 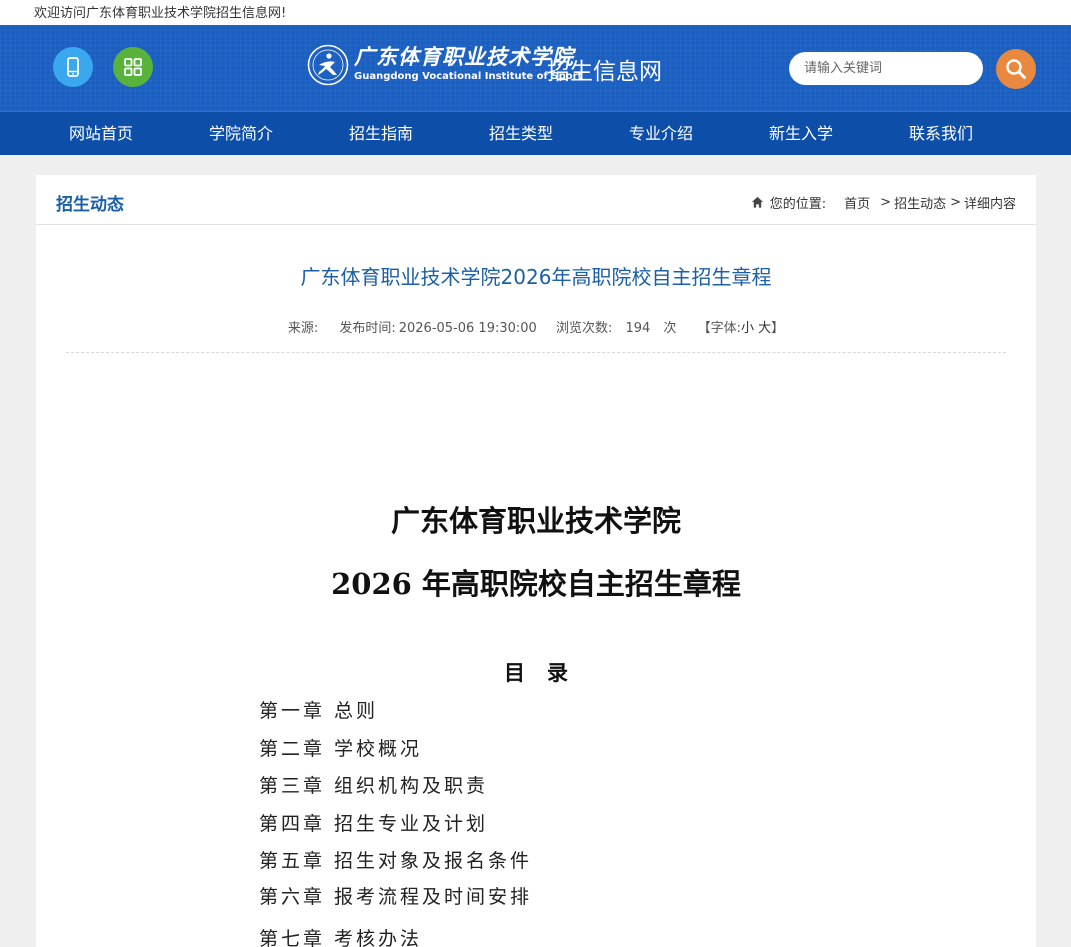 I want to click on views-unit: 次, so click(x=670, y=328).